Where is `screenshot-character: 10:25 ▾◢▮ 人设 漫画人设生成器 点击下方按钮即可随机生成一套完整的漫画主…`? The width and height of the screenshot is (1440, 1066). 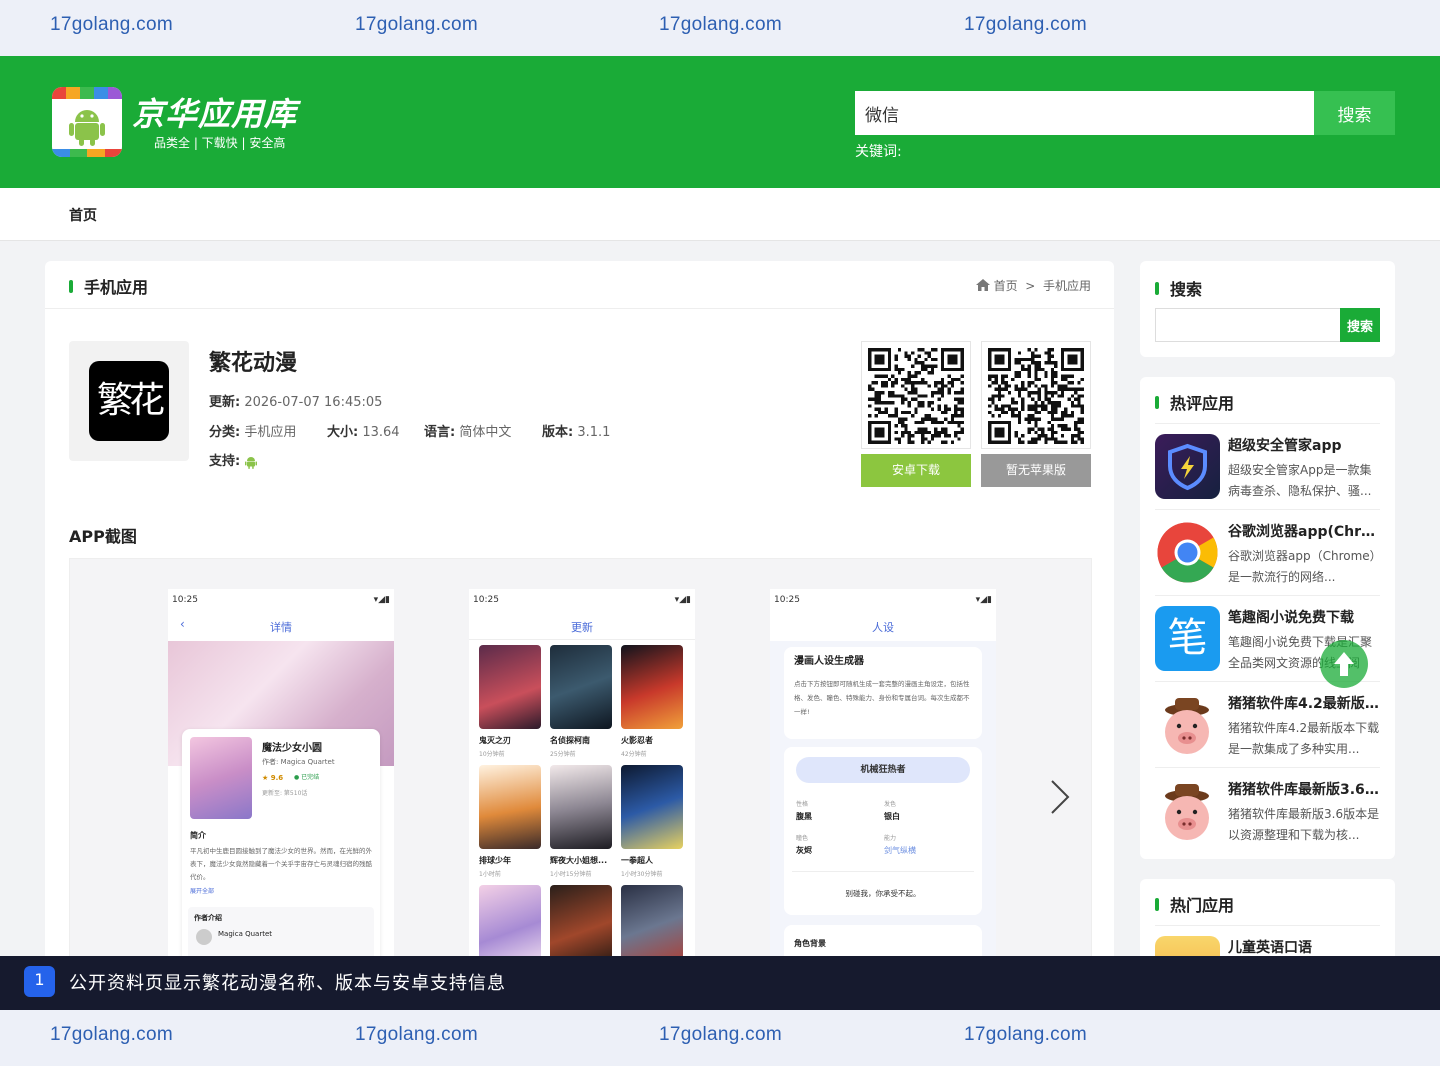 screenshot-character: 10:25 ▾◢▮ 人设 漫画人设生成器 点击下方按钮即可随机生成一套完整的漫画主… is located at coordinates (883, 804).